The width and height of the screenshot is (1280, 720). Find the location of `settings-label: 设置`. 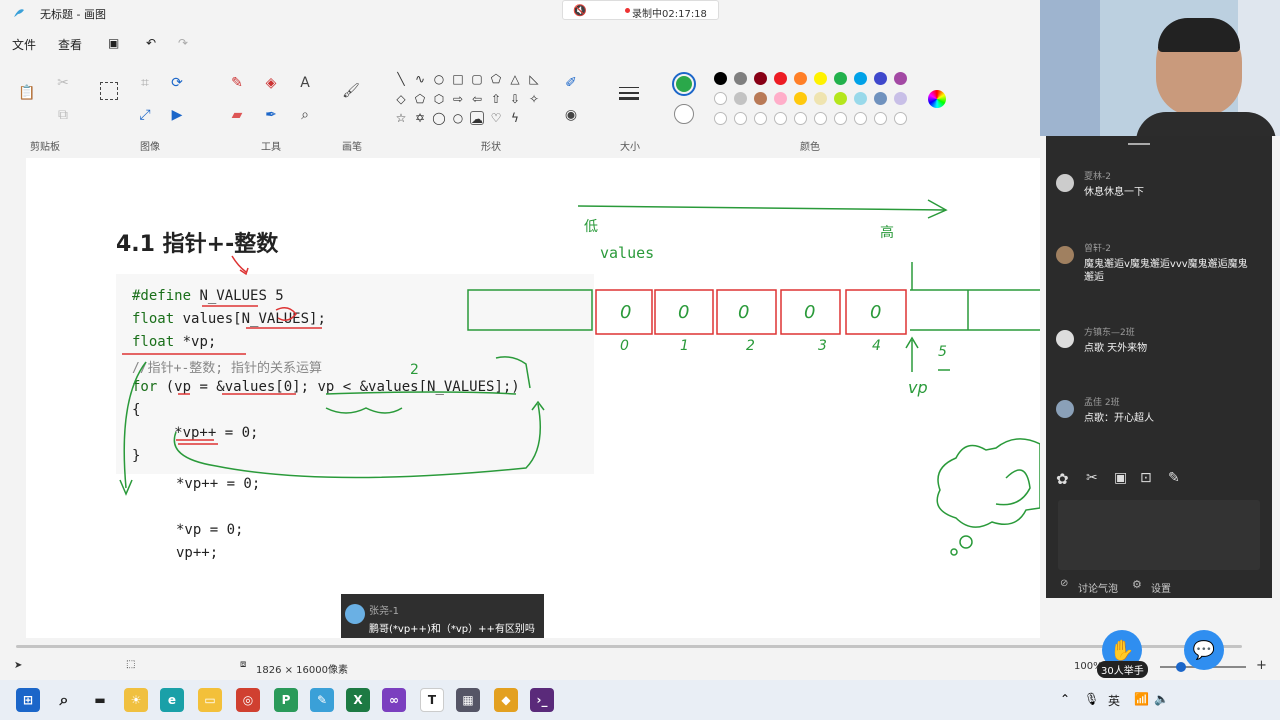

settings-label: 设置 is located at coordinates (1161, 587).